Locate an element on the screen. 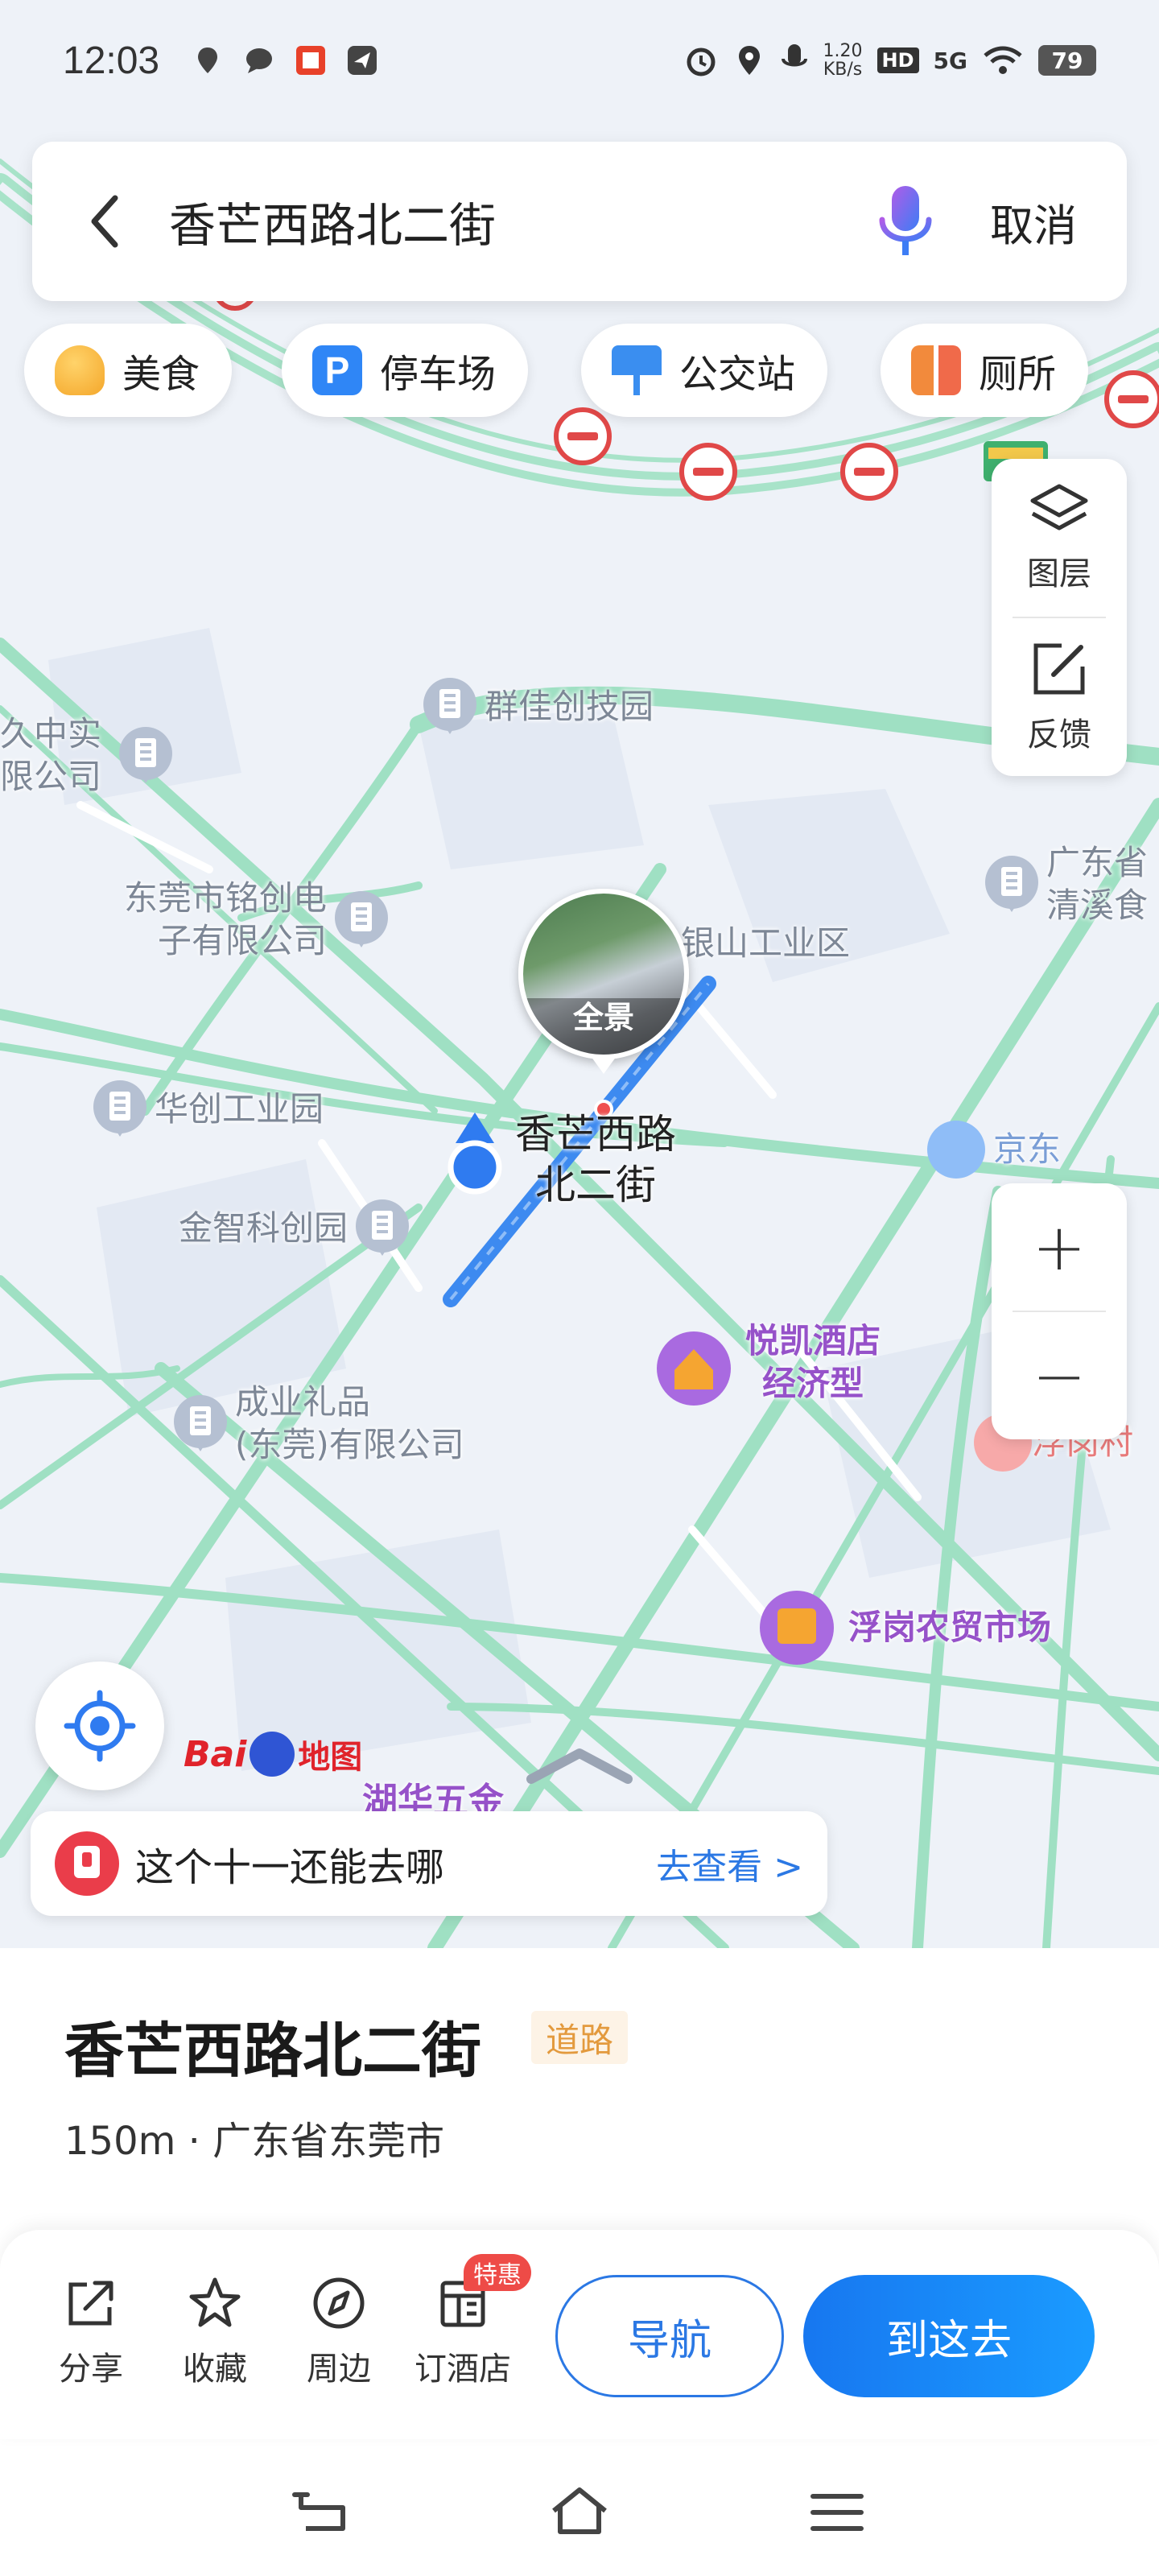 The image size is (1159, 2576). battery-indicator: 79 is located at coordinates (1067, 60).